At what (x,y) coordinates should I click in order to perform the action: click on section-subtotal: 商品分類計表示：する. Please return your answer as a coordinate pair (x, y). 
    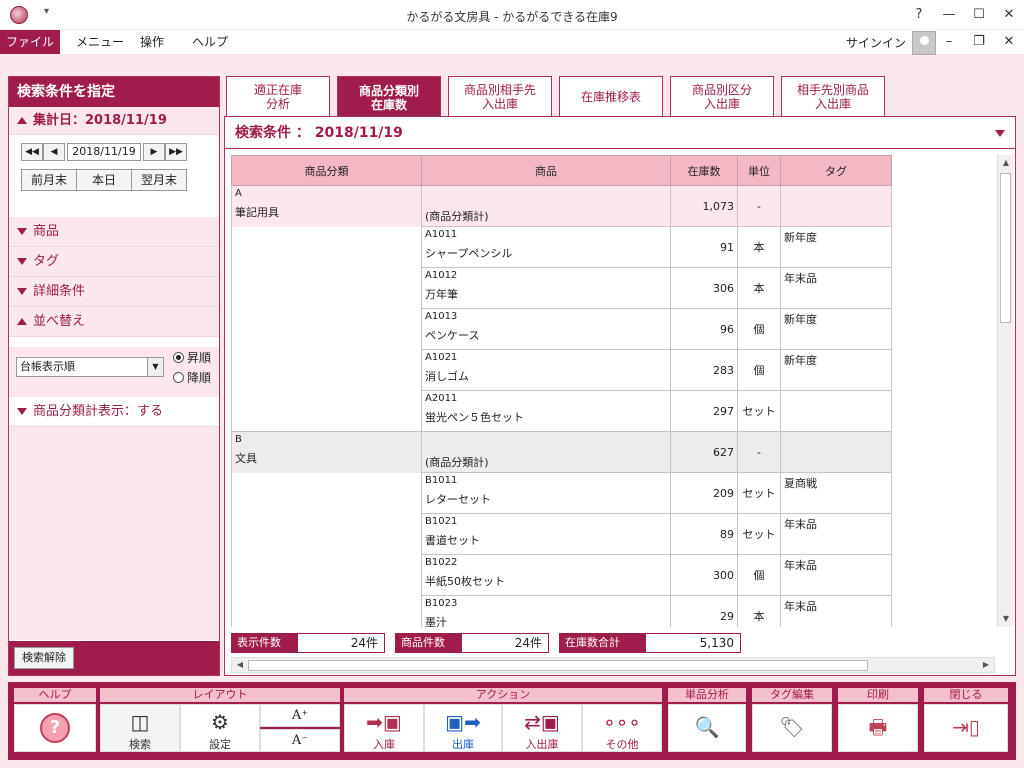
    Looking at the image, I should click on (114, 412).